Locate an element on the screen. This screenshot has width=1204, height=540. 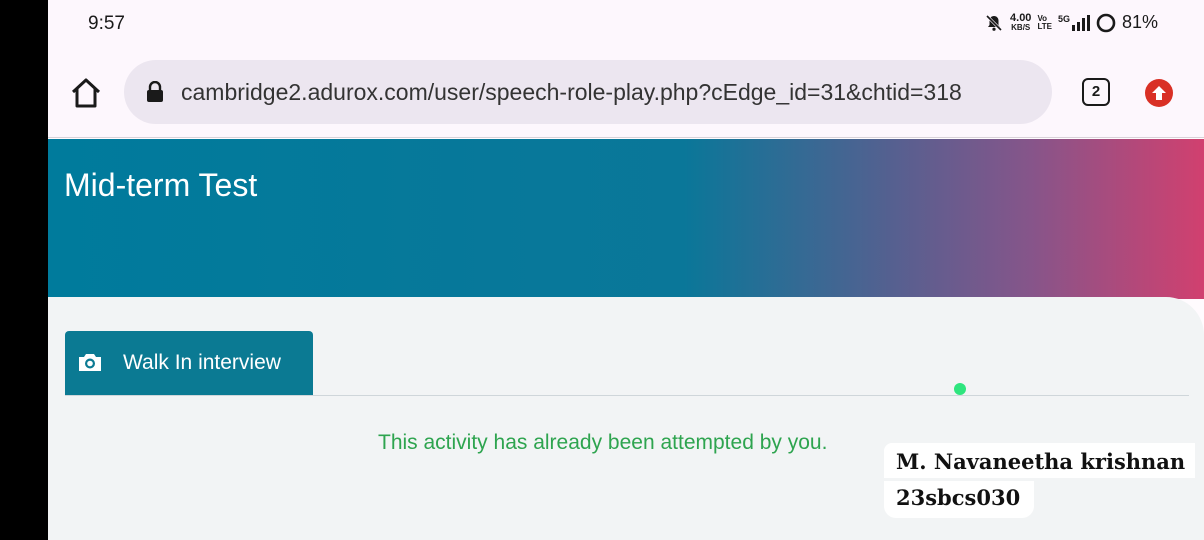
page-title: Mid-term Test is located at coordinates (161, 185).